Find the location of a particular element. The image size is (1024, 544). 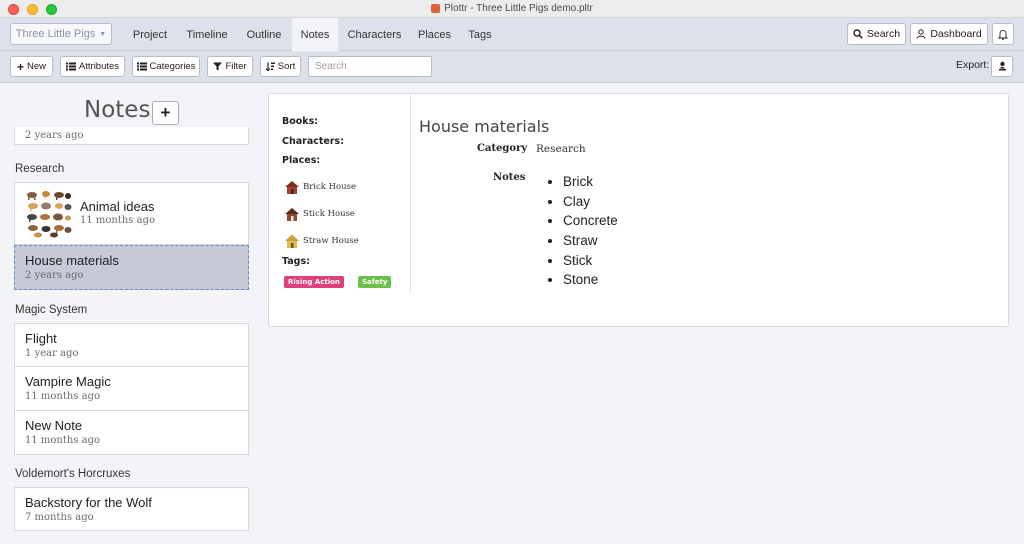

project-selector: Three Little Pigs ▼ is located at coordinates (61, 34).